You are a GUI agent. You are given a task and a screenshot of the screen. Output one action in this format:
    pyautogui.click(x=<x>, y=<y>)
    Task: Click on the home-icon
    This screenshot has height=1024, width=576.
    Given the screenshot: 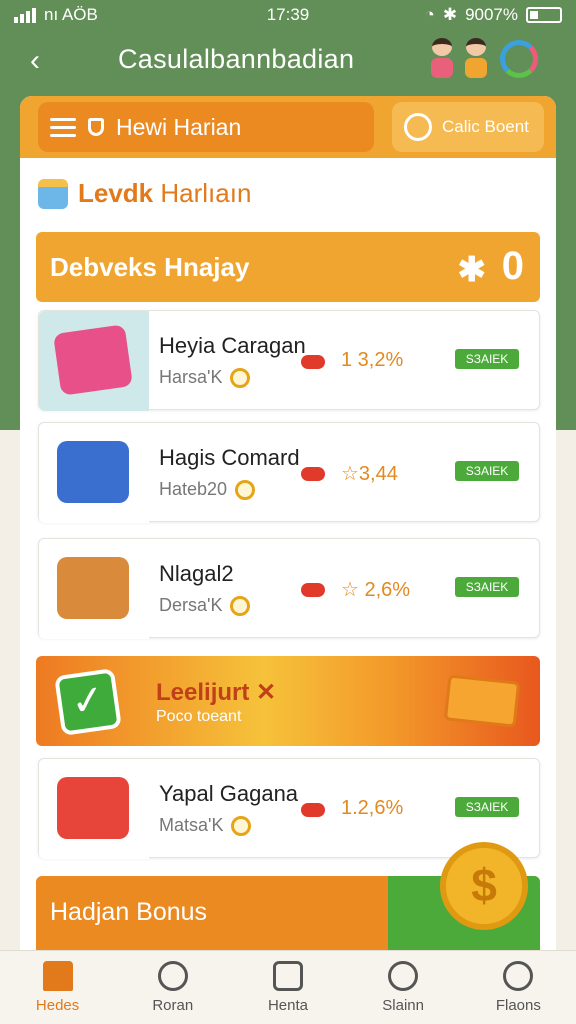 What is the action you would take?
    pyautogui.click(x=57, y=976)
    